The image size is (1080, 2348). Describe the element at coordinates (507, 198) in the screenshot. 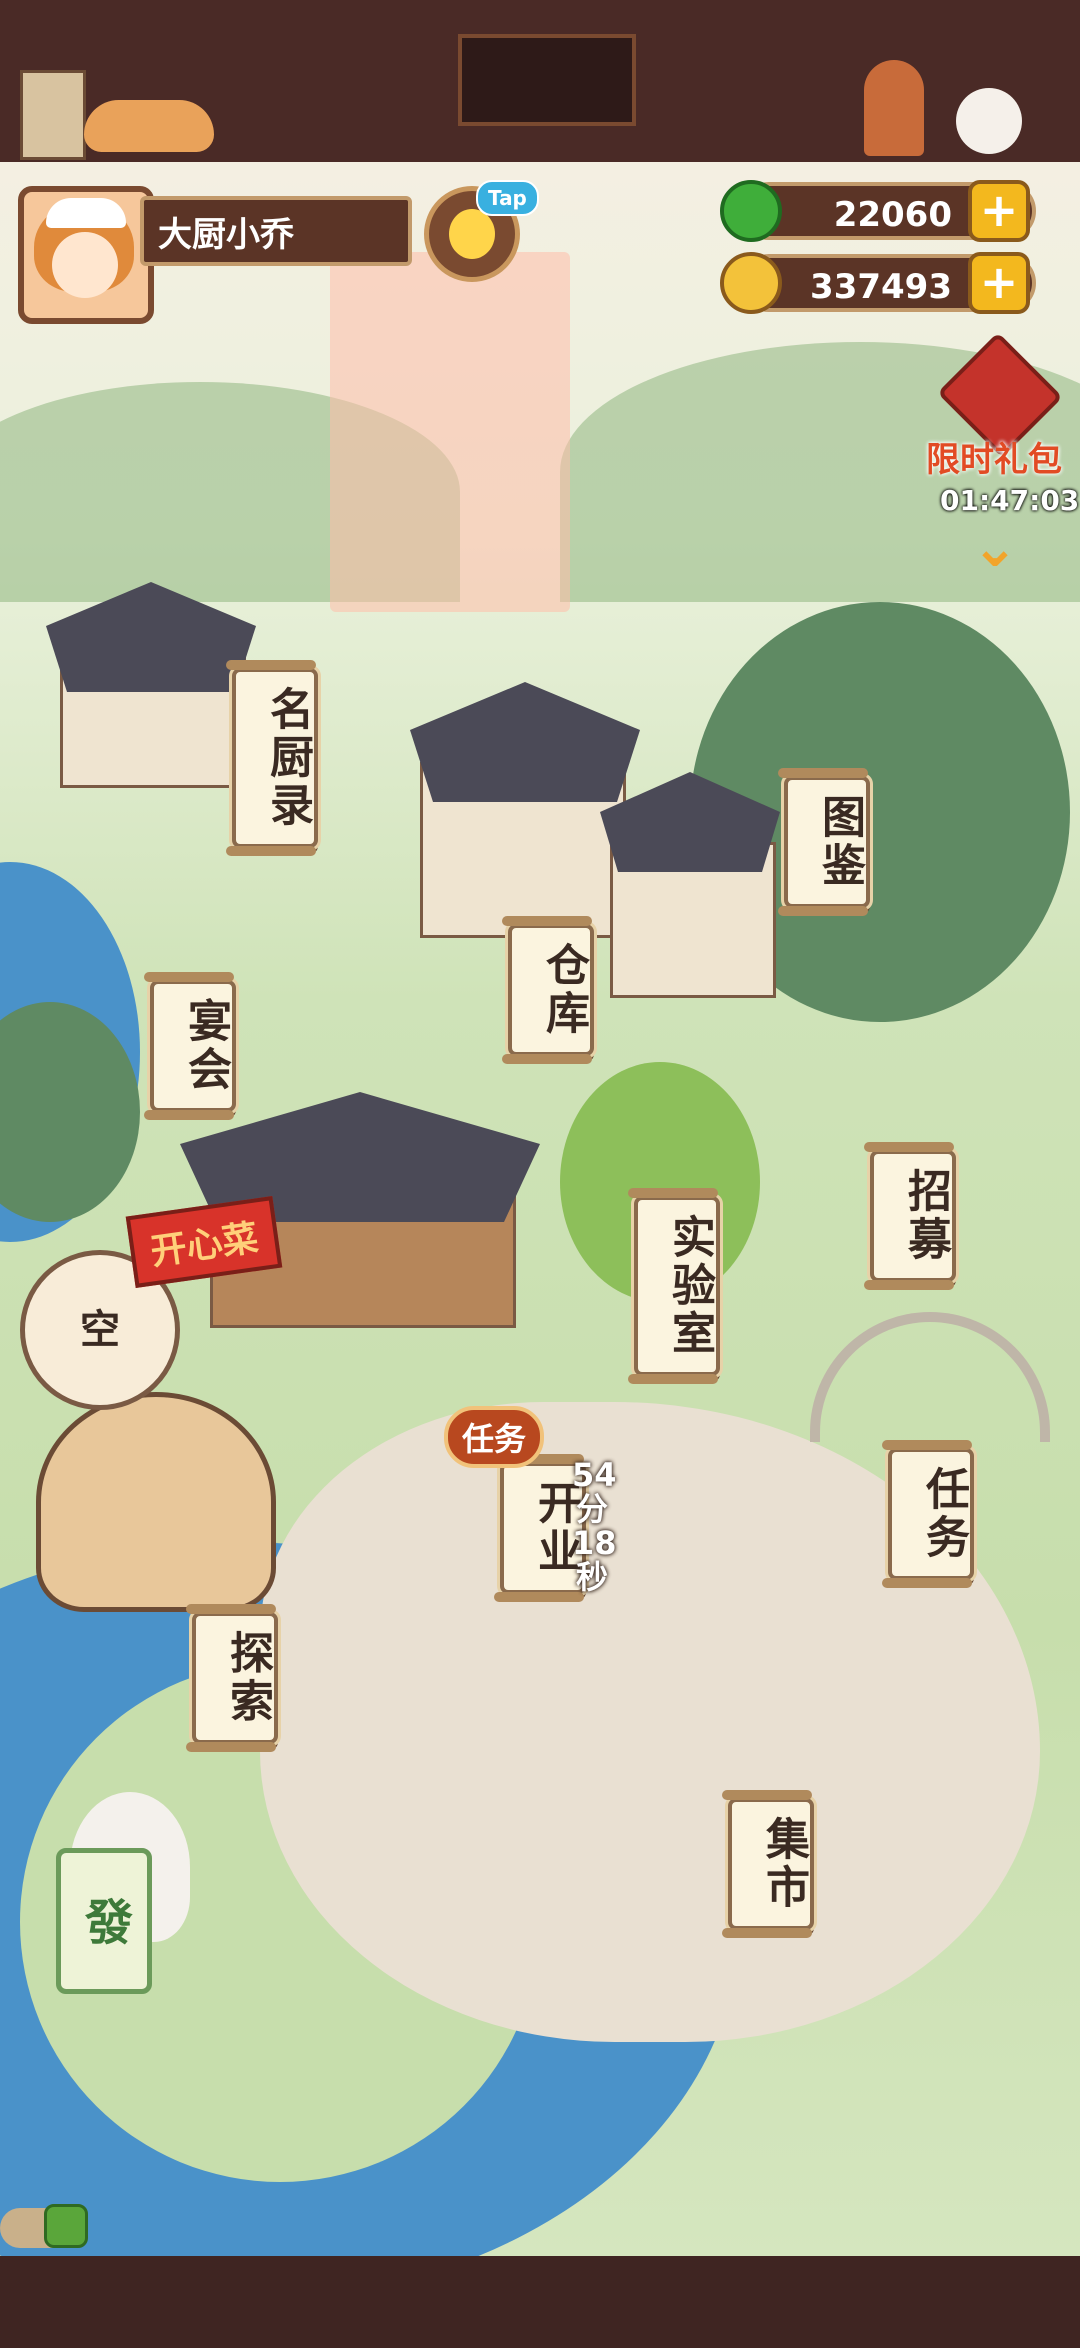

I see `tap-badge: Tap` at that location.